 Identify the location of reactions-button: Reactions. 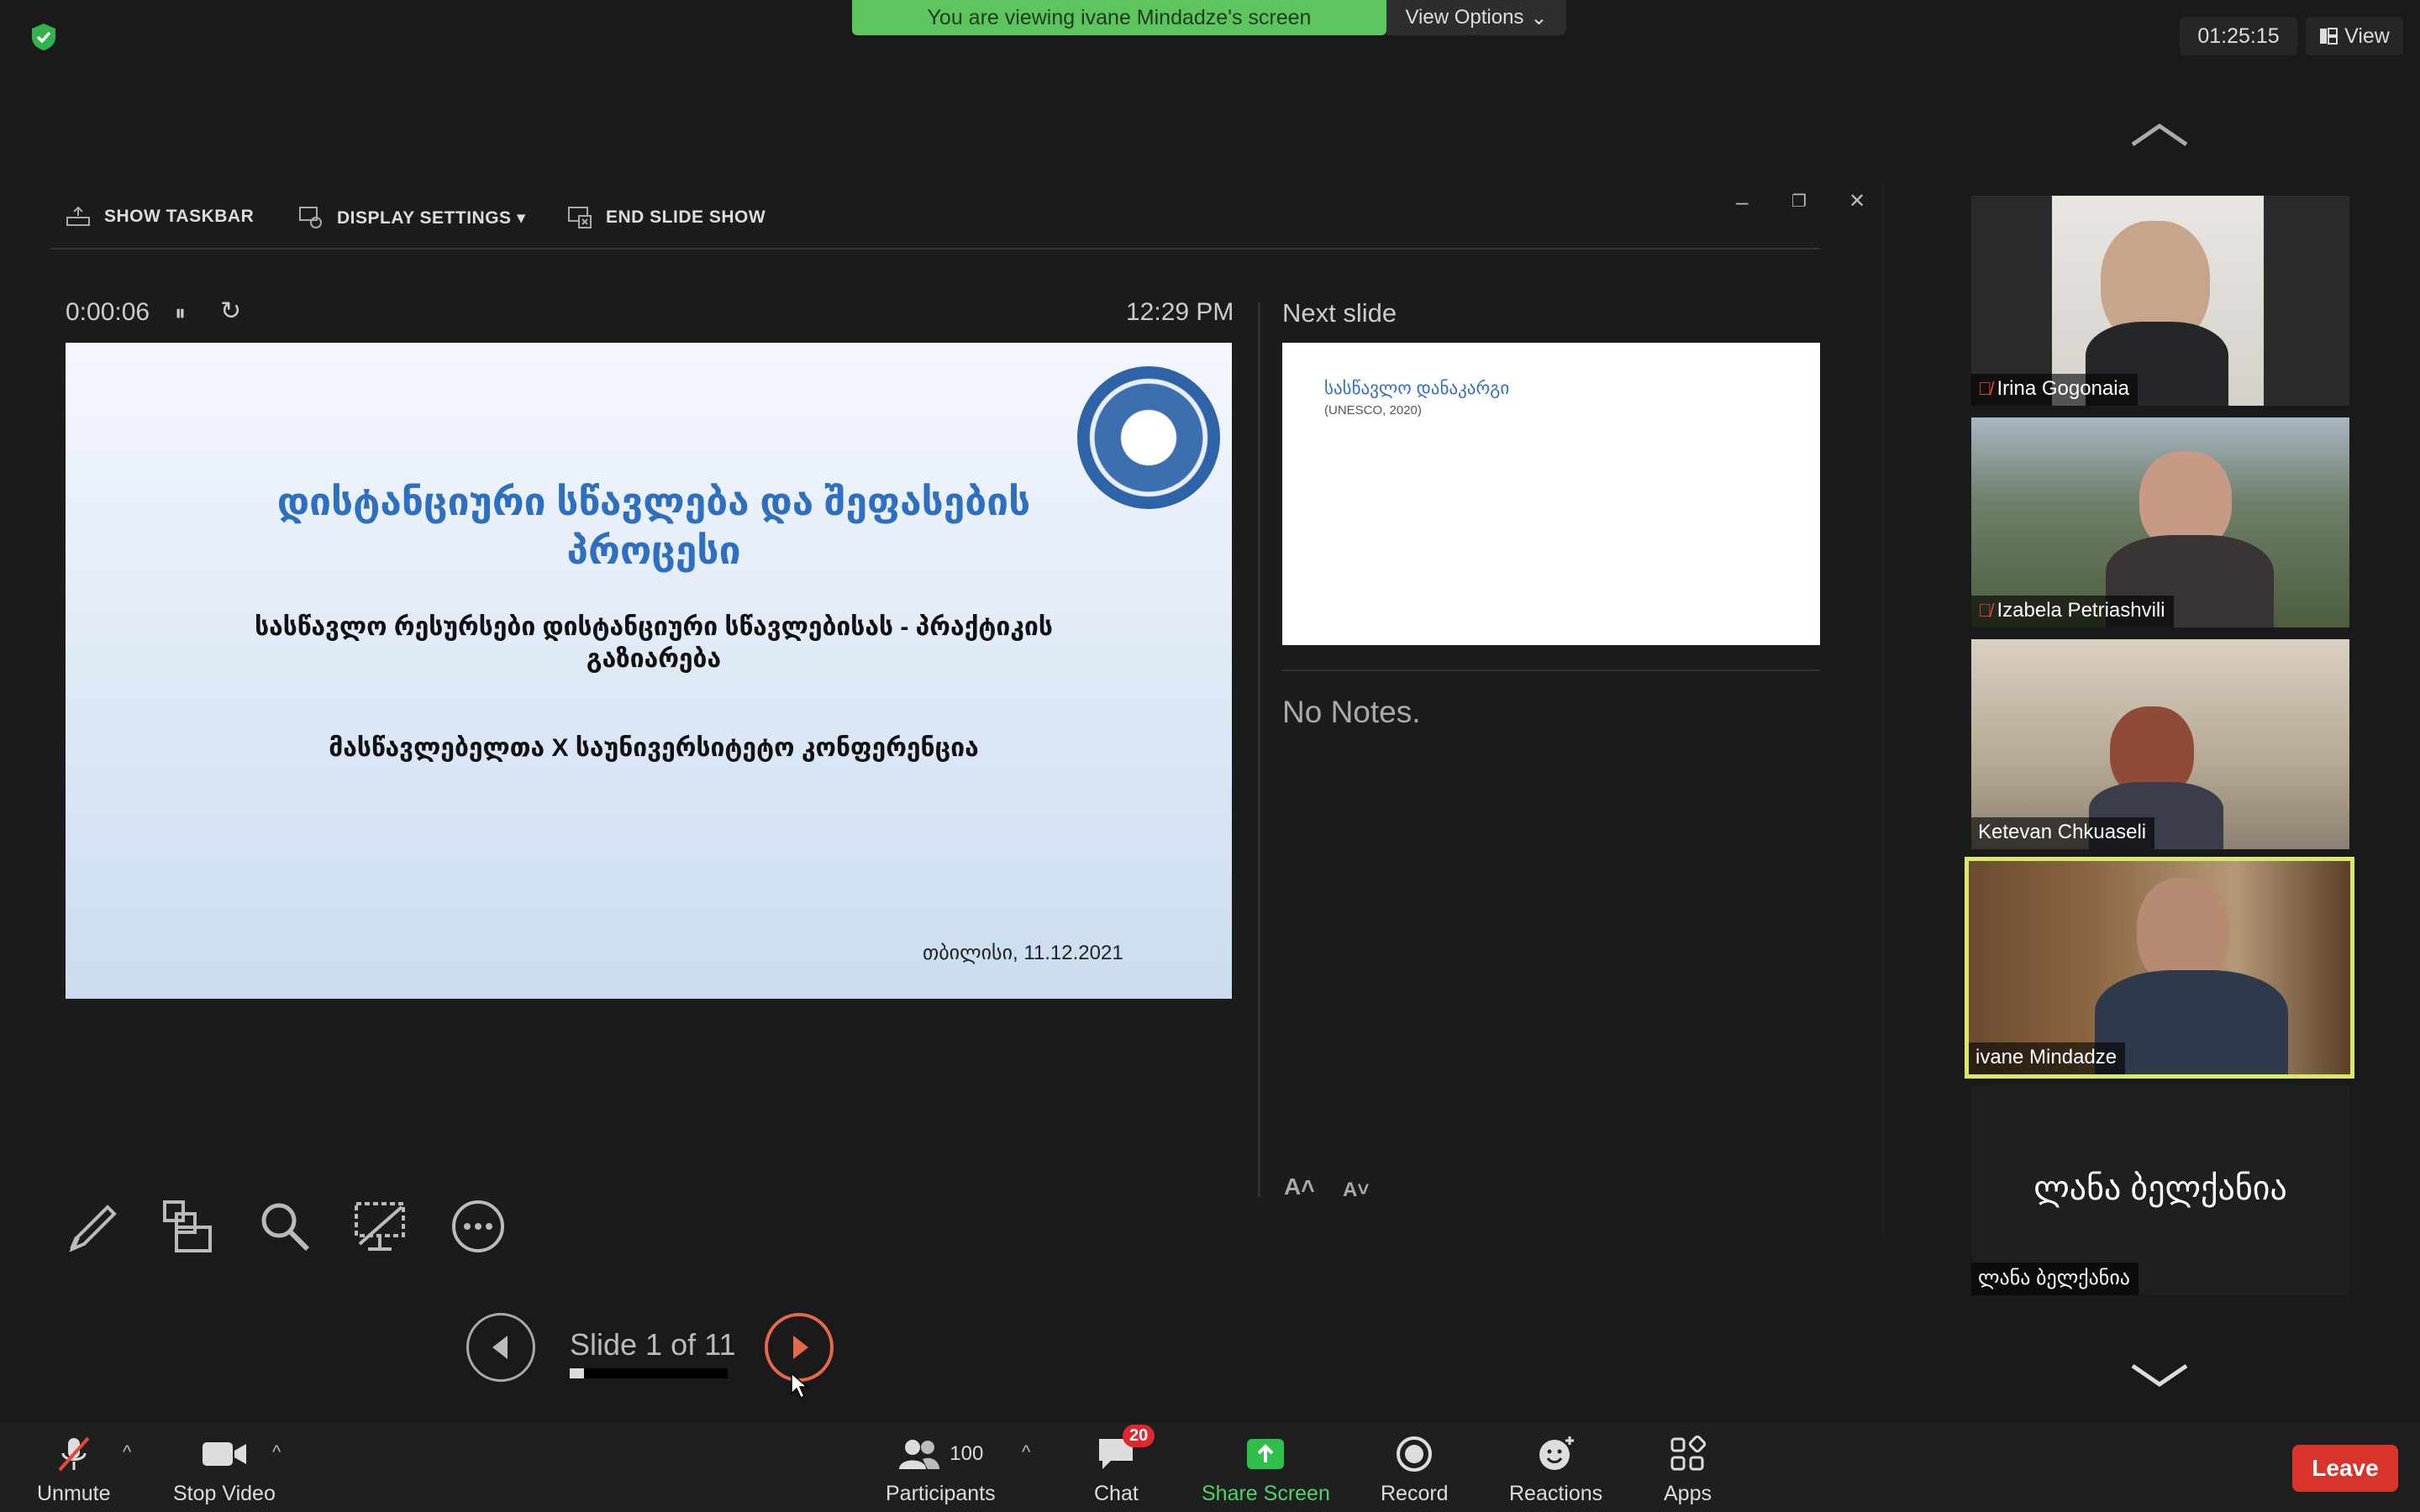
(1556, 1469).